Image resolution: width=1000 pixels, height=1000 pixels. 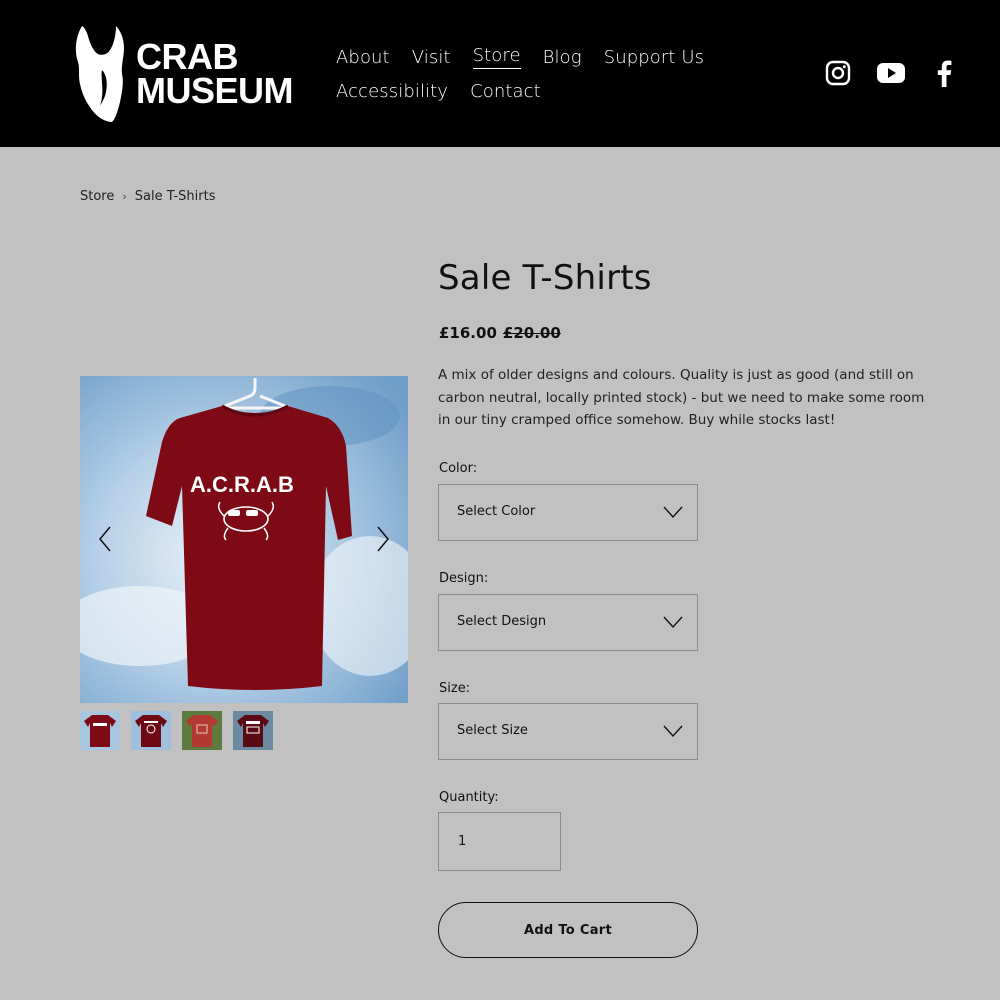 What do you see at coordinates (99, 74) in the screenshot?
I see `crab-claw-logo-icon` at bounding box center [99, 74].